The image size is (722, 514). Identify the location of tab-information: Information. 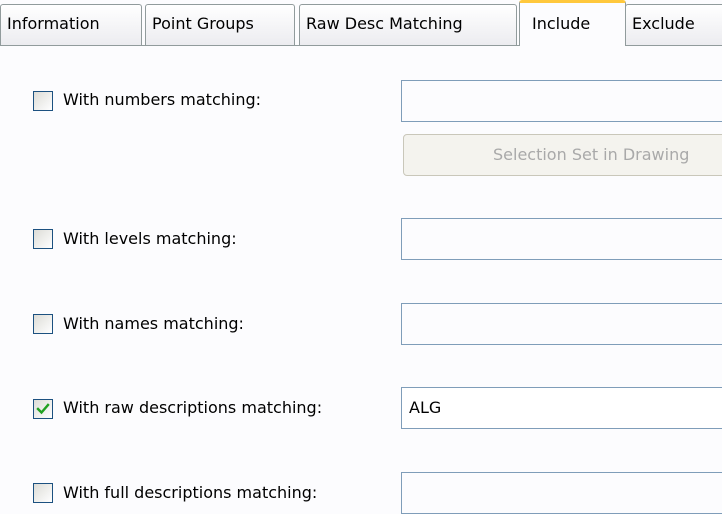
(71, 24).